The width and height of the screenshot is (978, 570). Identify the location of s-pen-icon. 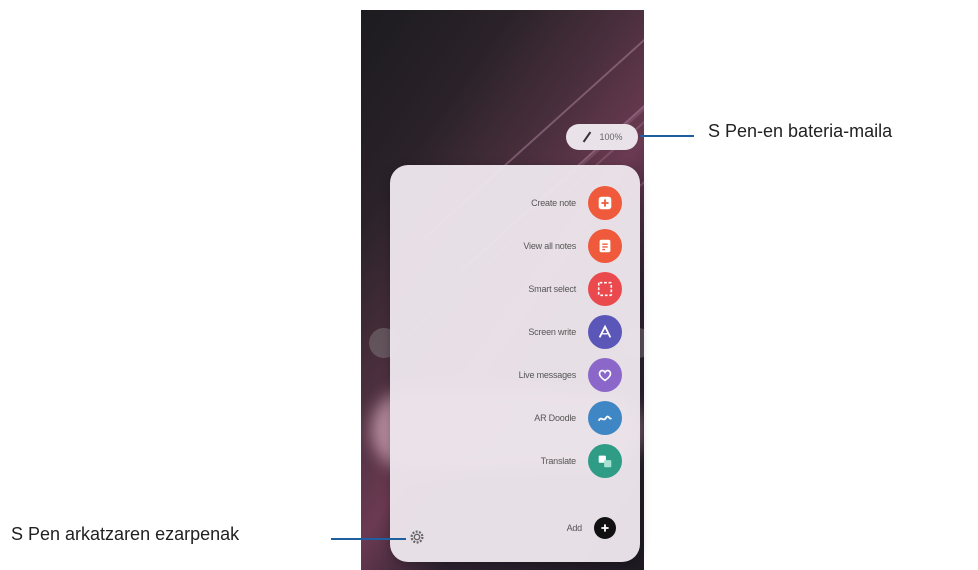
(587, 137).